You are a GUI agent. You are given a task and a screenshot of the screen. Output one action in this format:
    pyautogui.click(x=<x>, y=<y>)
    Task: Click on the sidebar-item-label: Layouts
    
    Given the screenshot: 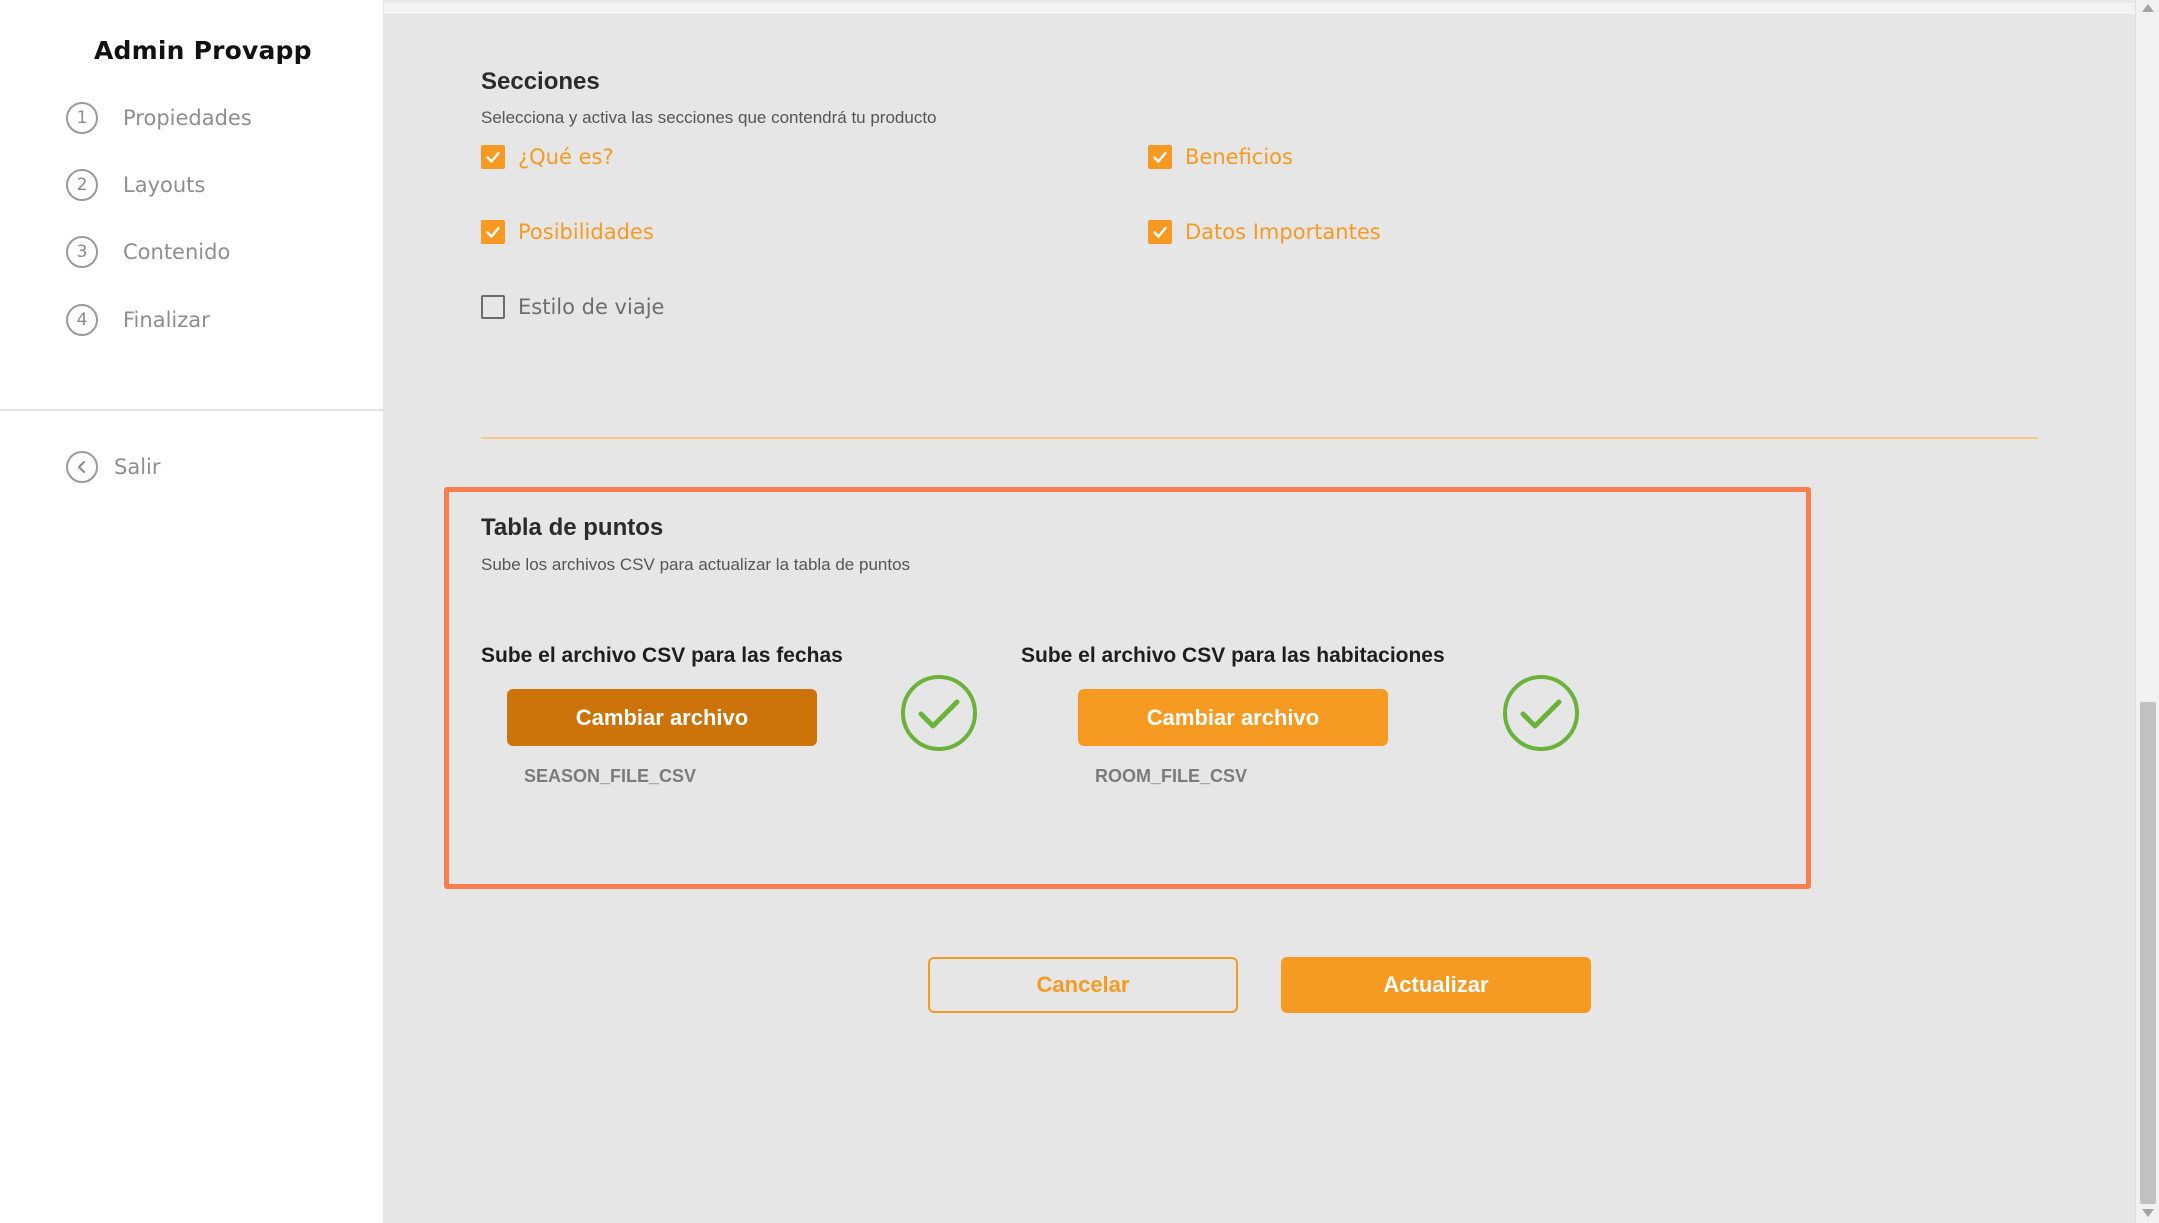 What is the action you would take?
    pyautogui.click(x=164, y=185)
    